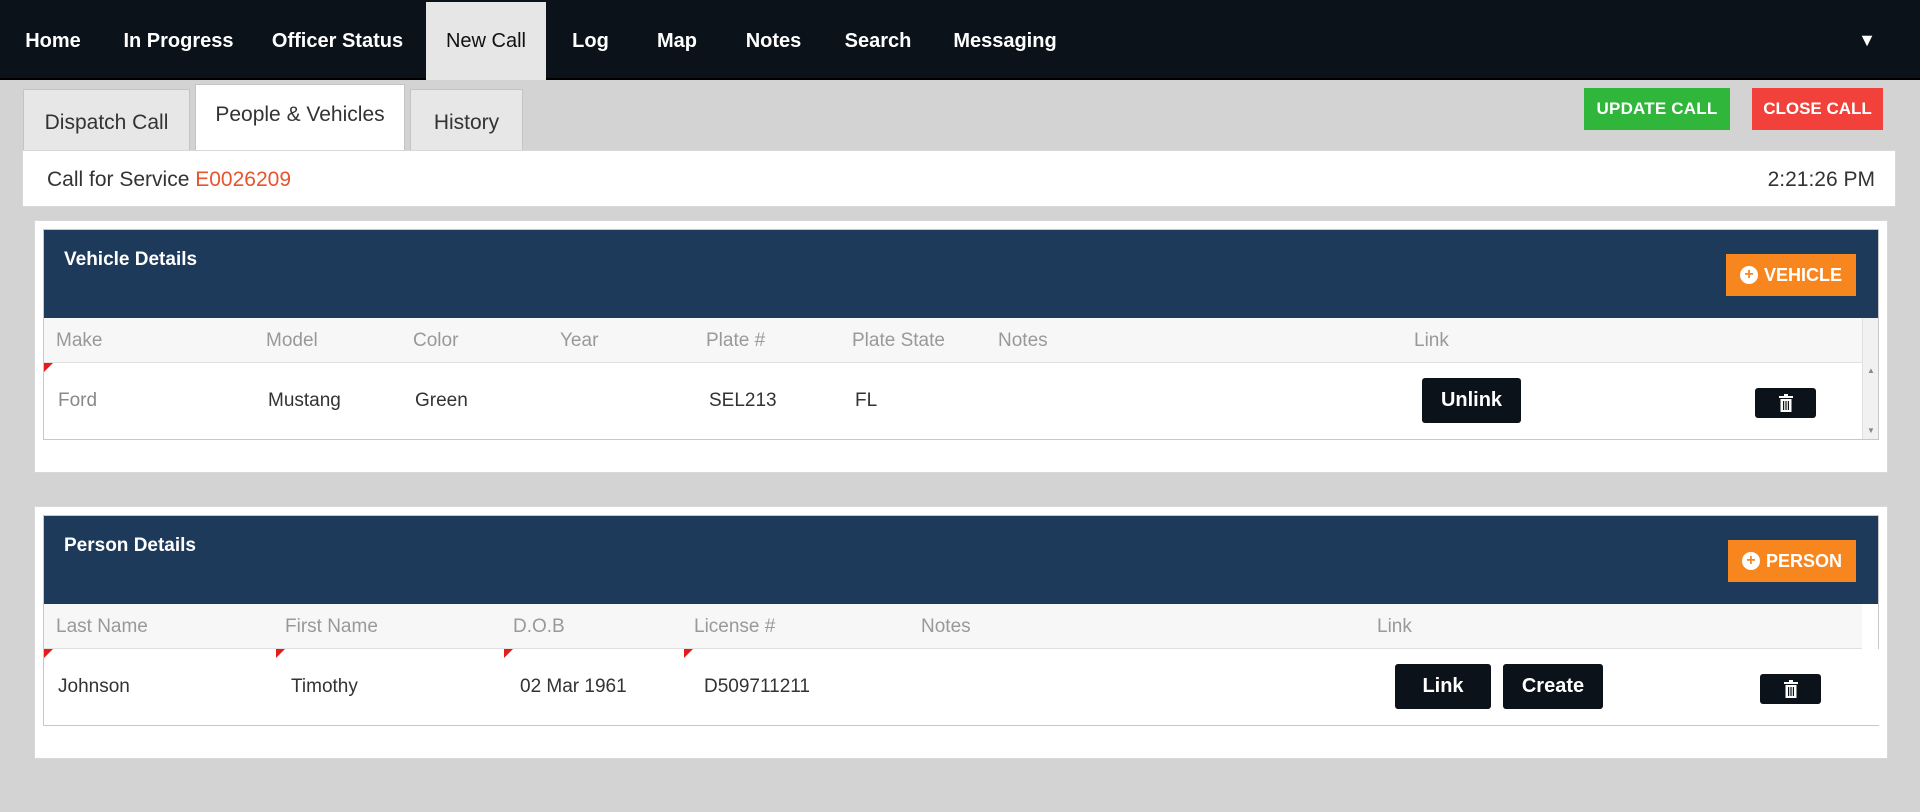  Describe the element at coordinates (736, 340) in the screenshot. I see `col-plate: Plate #` at that location.